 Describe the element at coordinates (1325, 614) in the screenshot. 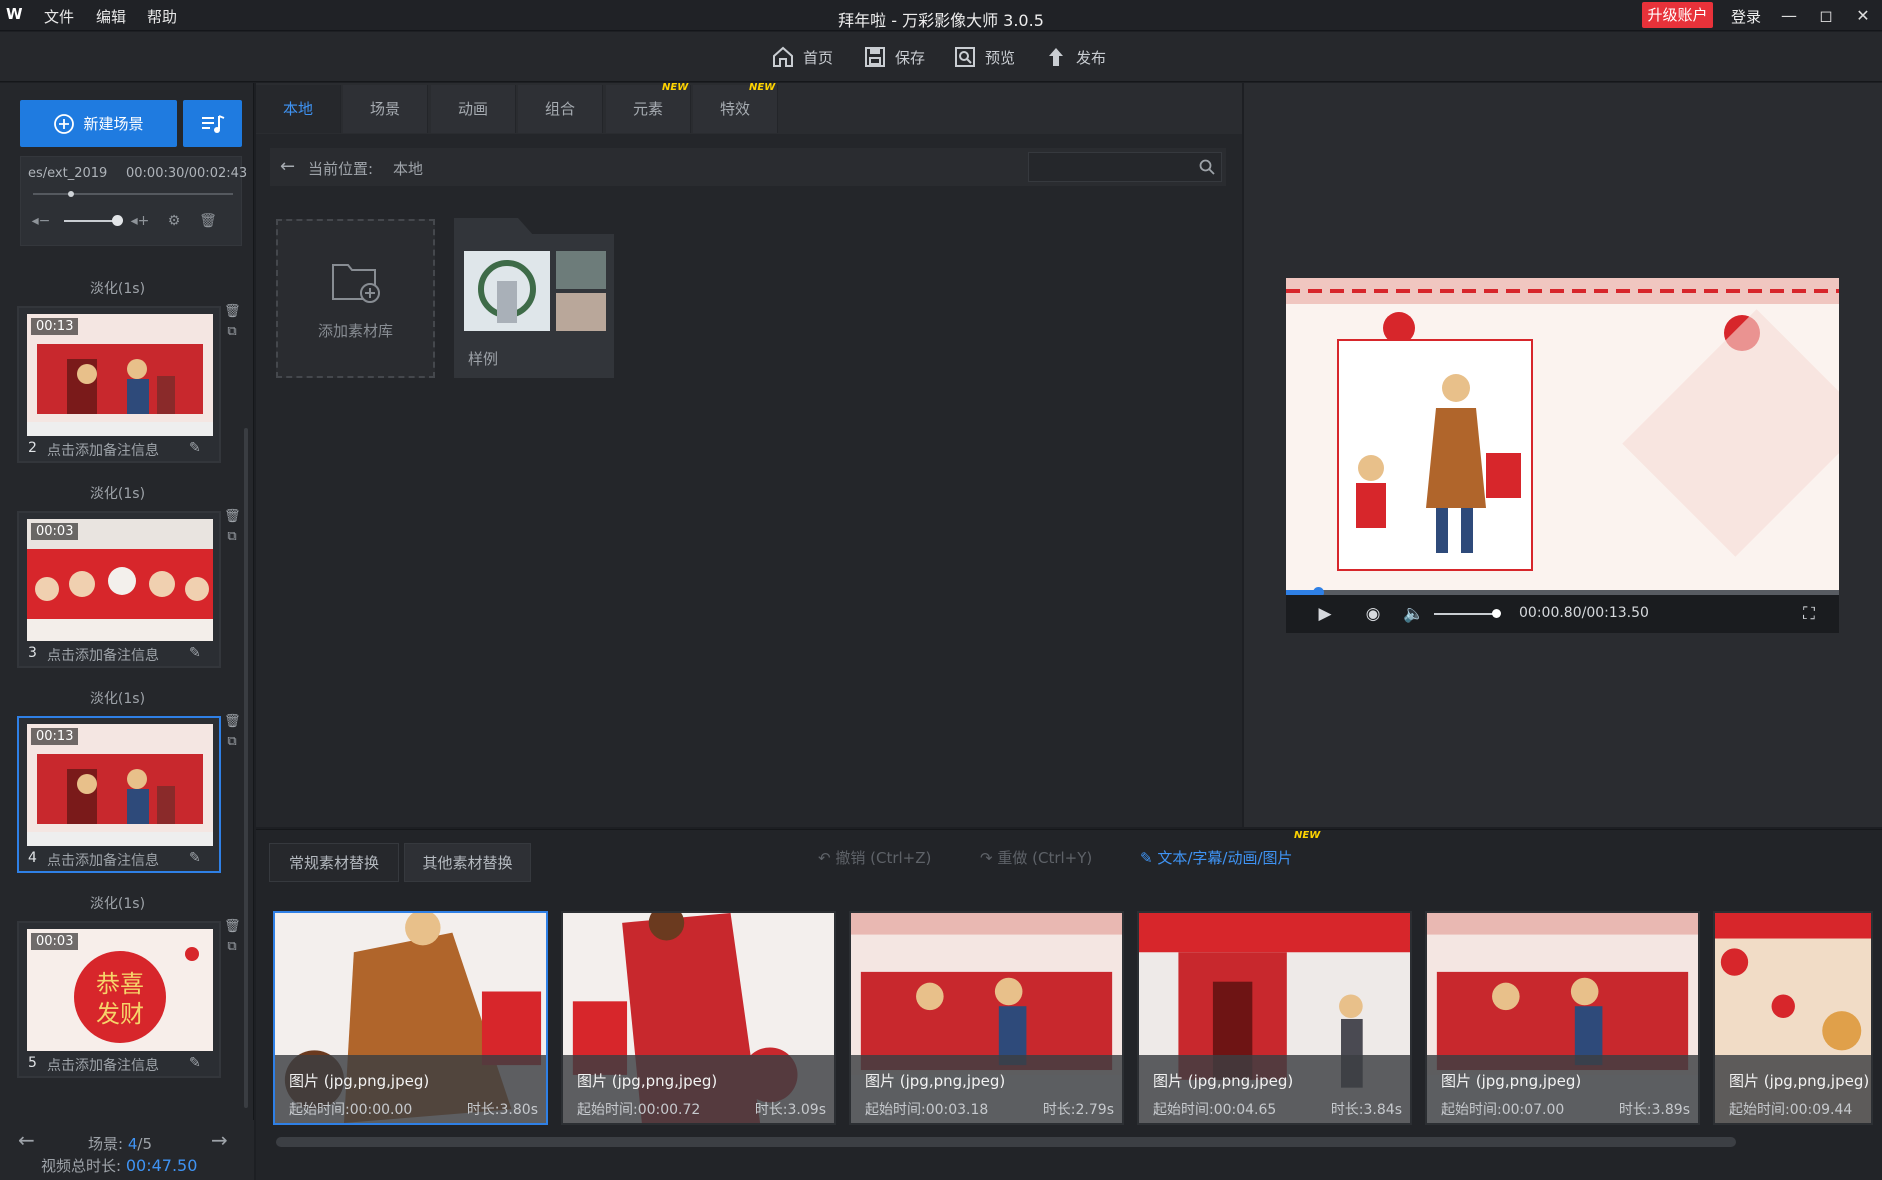

I see `play-icon: ▶` at that location.